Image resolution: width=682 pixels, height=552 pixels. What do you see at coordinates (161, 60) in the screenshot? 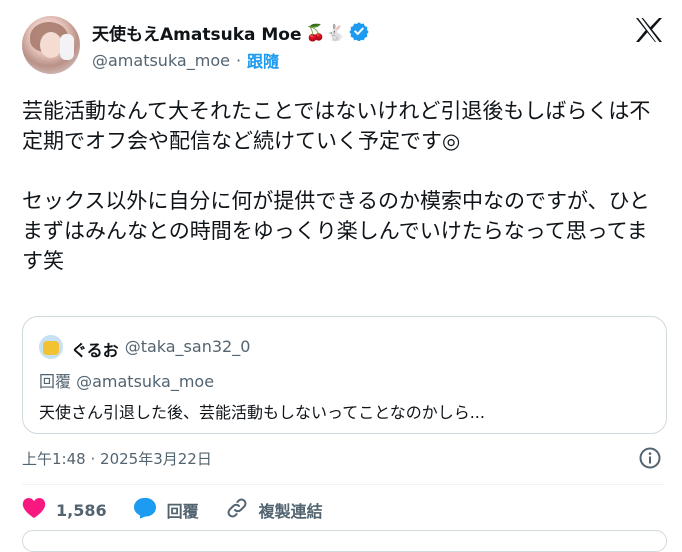
I see `author-handle: @amatsuka_moe` at bounding box center [161, 60].